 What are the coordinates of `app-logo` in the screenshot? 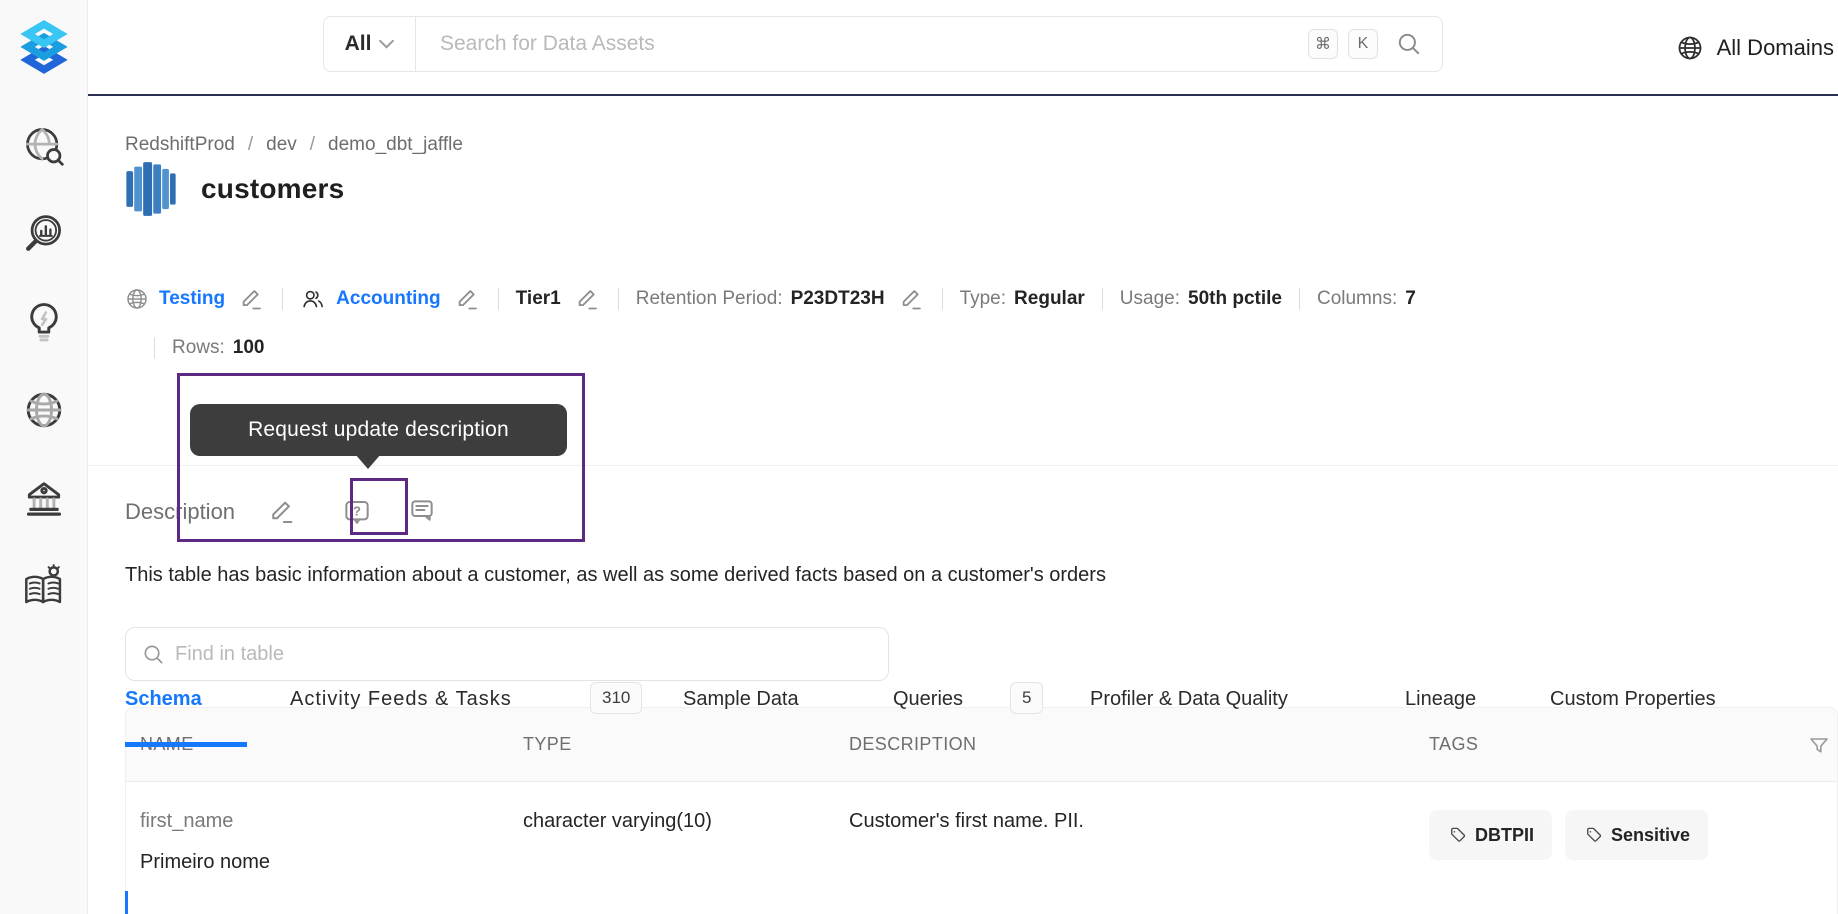 It's located at (44, 48).